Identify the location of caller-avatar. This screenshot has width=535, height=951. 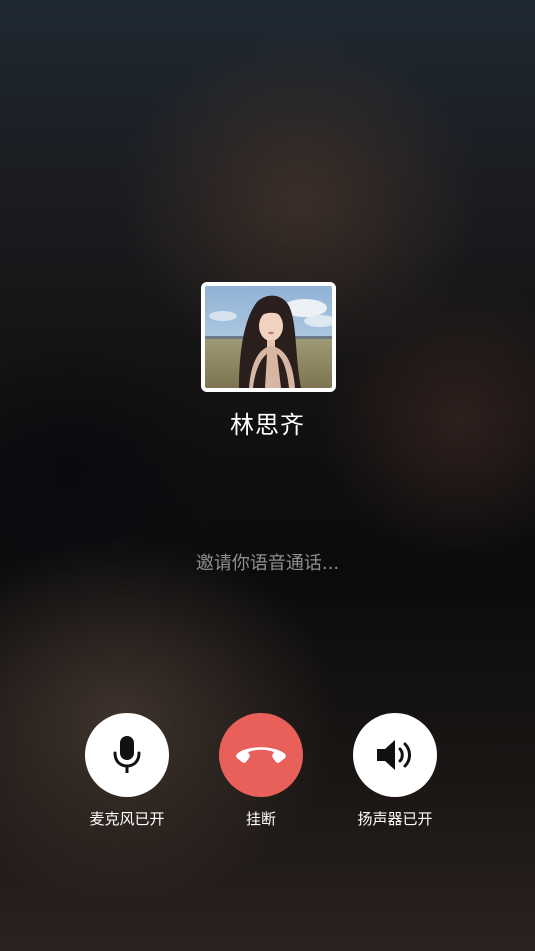
(268, 337).